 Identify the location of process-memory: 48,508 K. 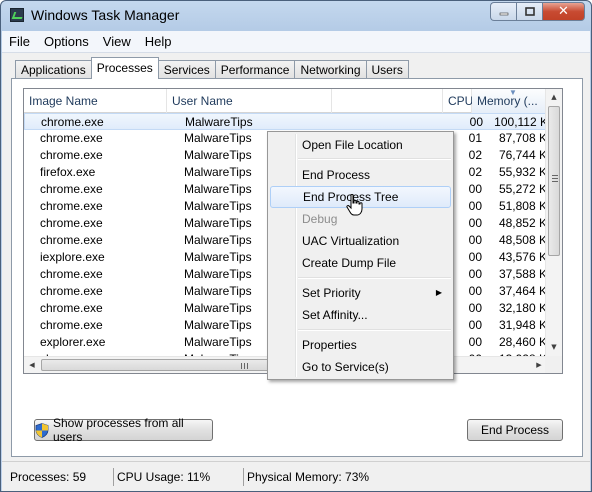
(522, 240).